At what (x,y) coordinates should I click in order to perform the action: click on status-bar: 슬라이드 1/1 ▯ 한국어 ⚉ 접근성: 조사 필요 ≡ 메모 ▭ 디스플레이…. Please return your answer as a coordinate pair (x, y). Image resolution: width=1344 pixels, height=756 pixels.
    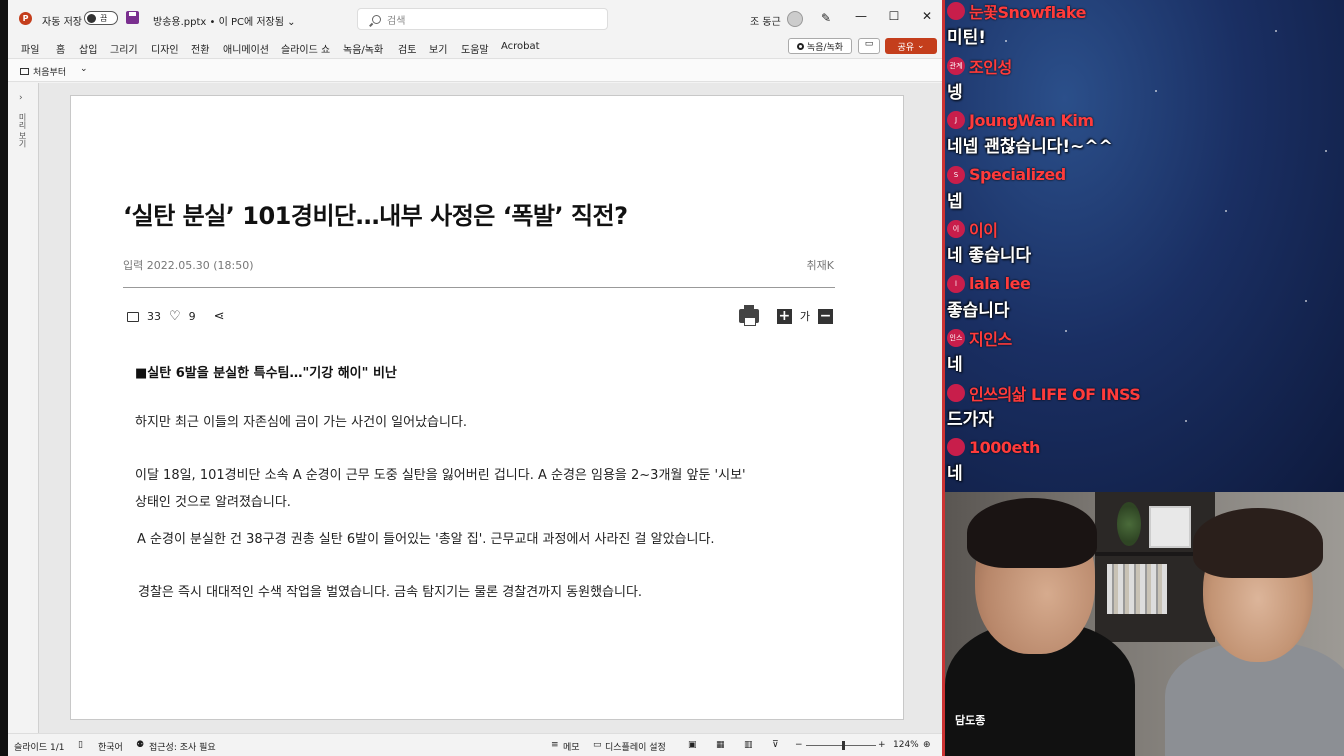
    Looking at the image, I should click on (475, 744).